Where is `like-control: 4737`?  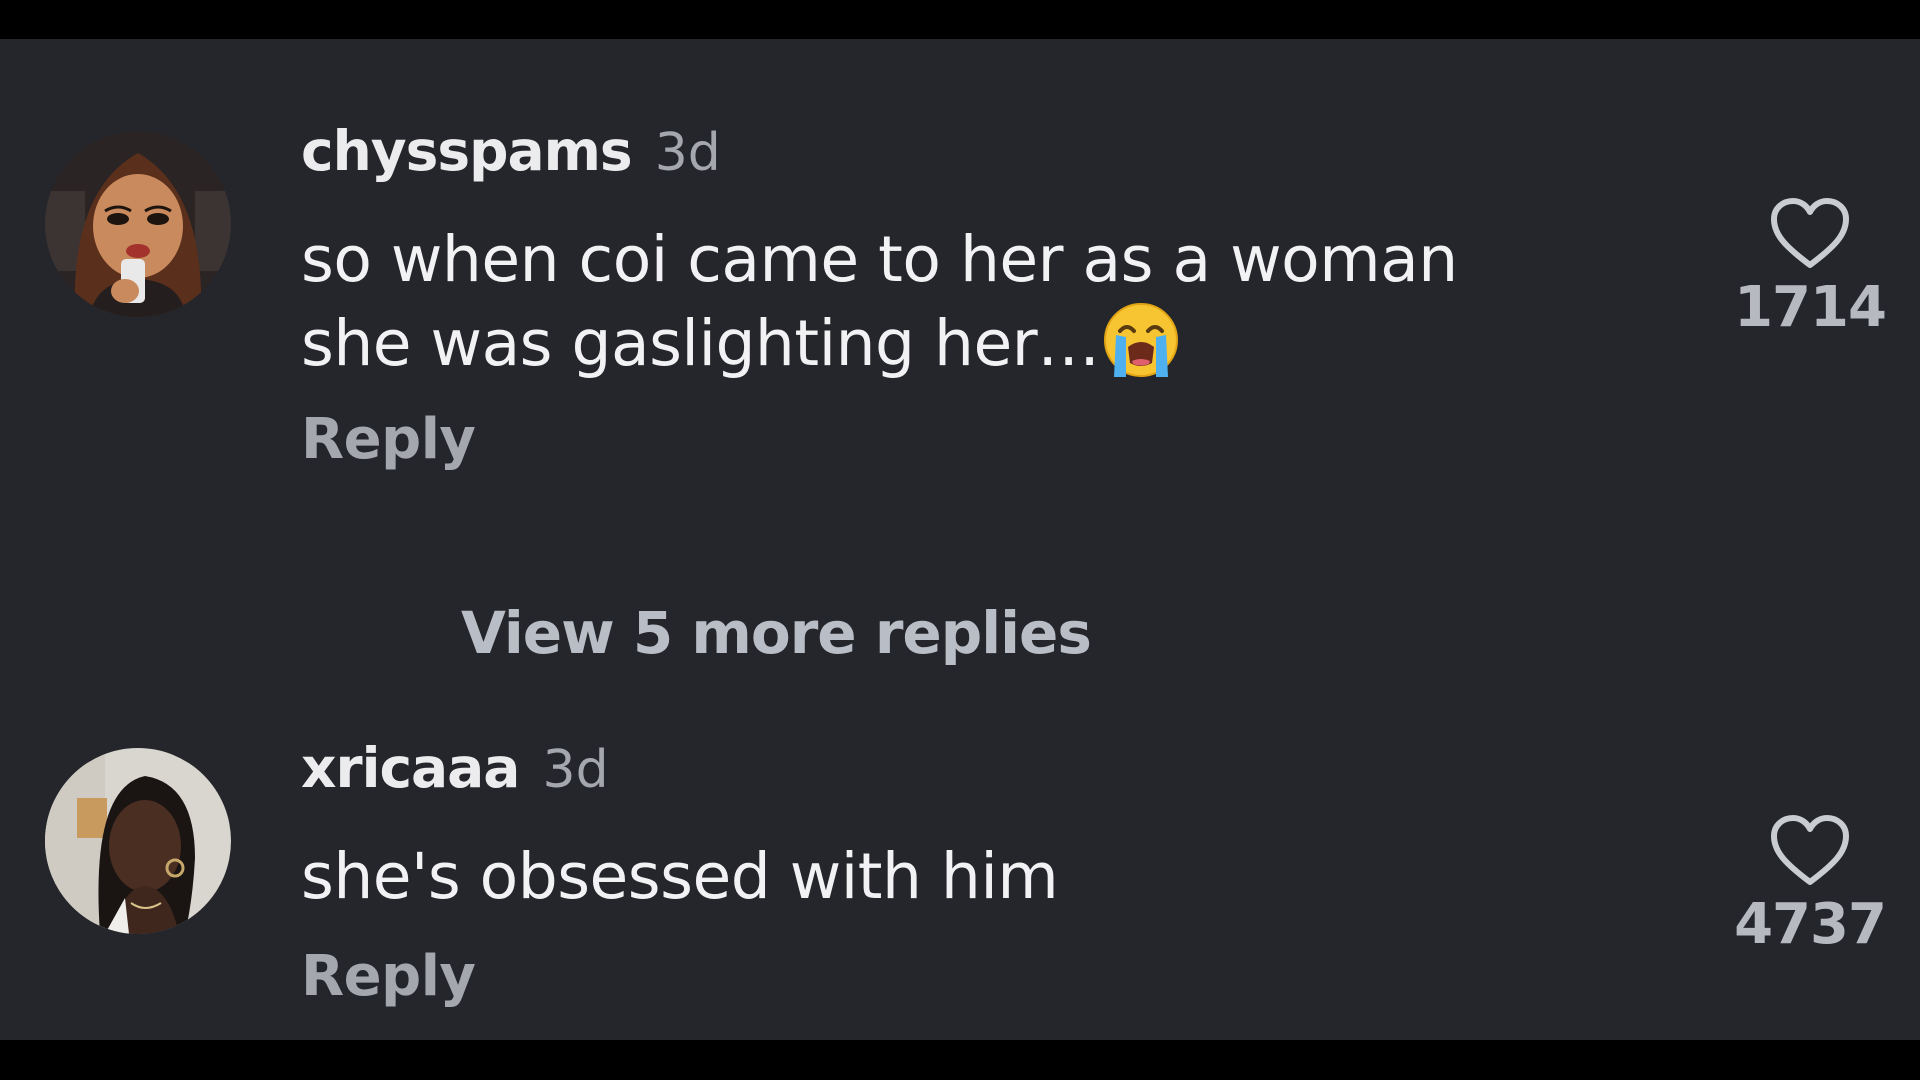 like-control: 4737 is located at coordinates (1810, 884).